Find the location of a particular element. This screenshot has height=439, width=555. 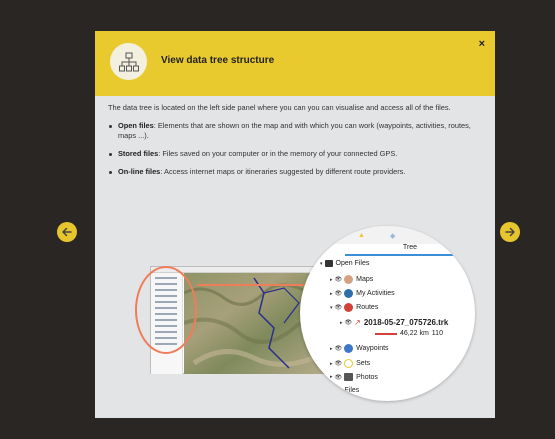

modal-header: View data tree structure × is located at coordinates (295, 63).